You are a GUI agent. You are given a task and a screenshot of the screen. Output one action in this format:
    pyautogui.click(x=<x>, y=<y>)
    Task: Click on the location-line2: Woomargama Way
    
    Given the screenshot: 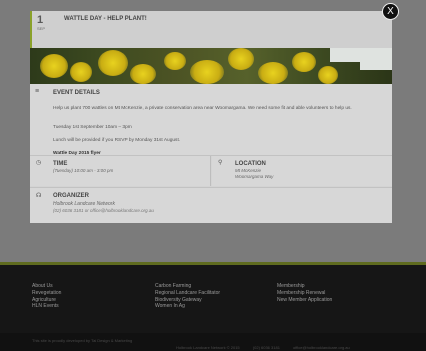 What is the action you would take?
    pyautogui.click(x=254, y=176)
    